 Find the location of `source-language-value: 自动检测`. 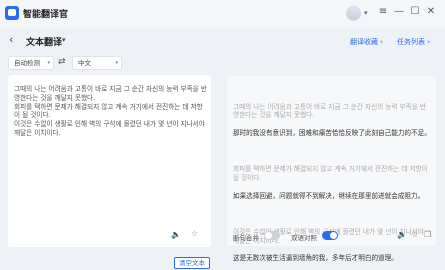

source-language-value: 自动检测 is located at coordinates (27, 63).